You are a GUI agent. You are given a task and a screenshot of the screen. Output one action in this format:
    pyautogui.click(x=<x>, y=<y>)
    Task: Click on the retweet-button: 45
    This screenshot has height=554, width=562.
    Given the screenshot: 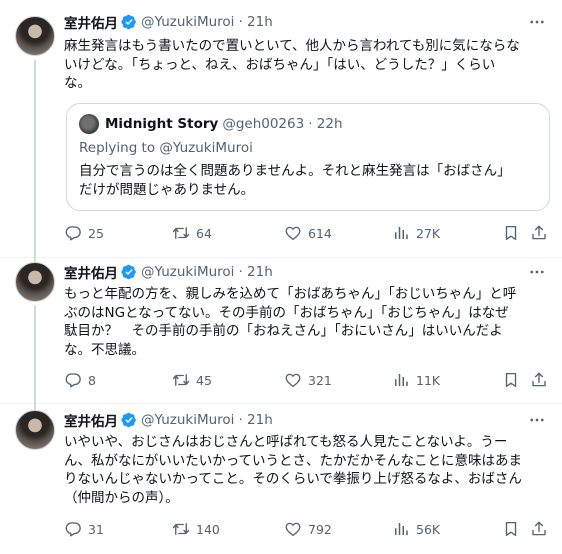 What is the action you would take?
    pyautogui.click(x=192, y=380)
    